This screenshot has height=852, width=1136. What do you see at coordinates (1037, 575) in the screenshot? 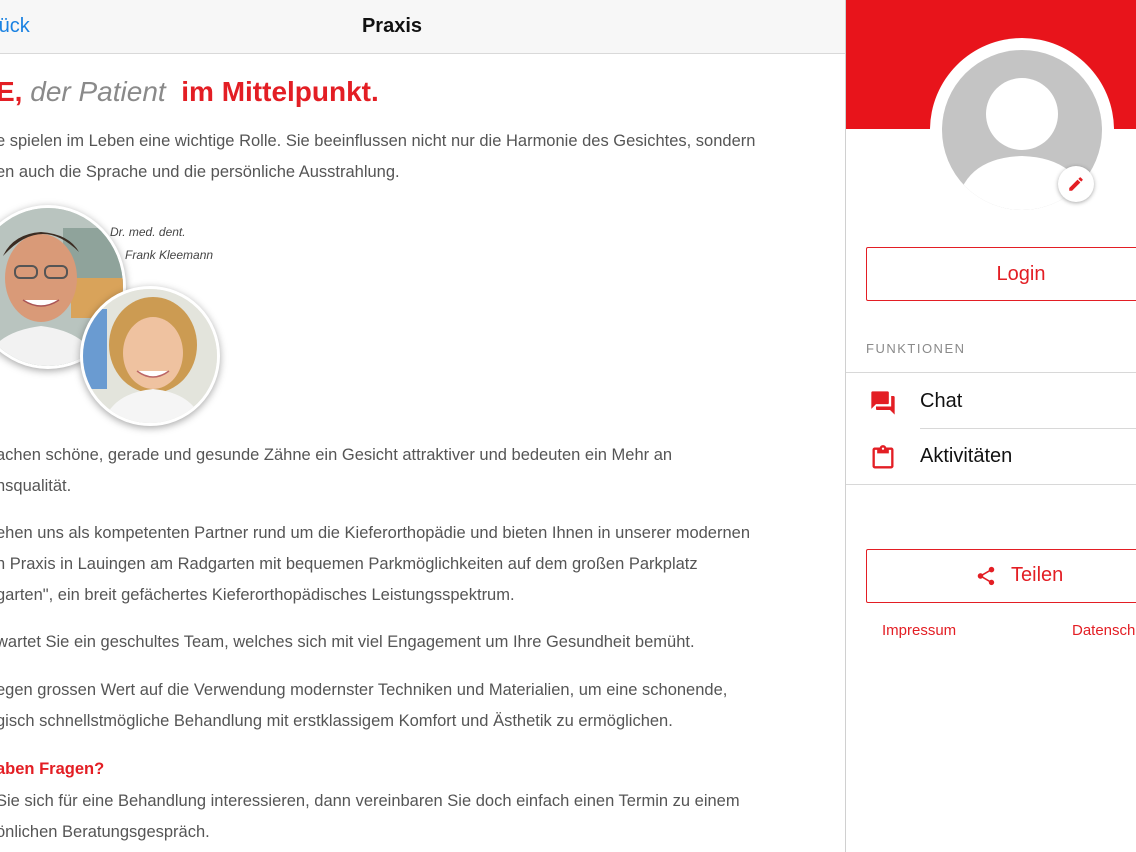
I see `share-button-label: Teilen` at bounding box center [1037, 575].